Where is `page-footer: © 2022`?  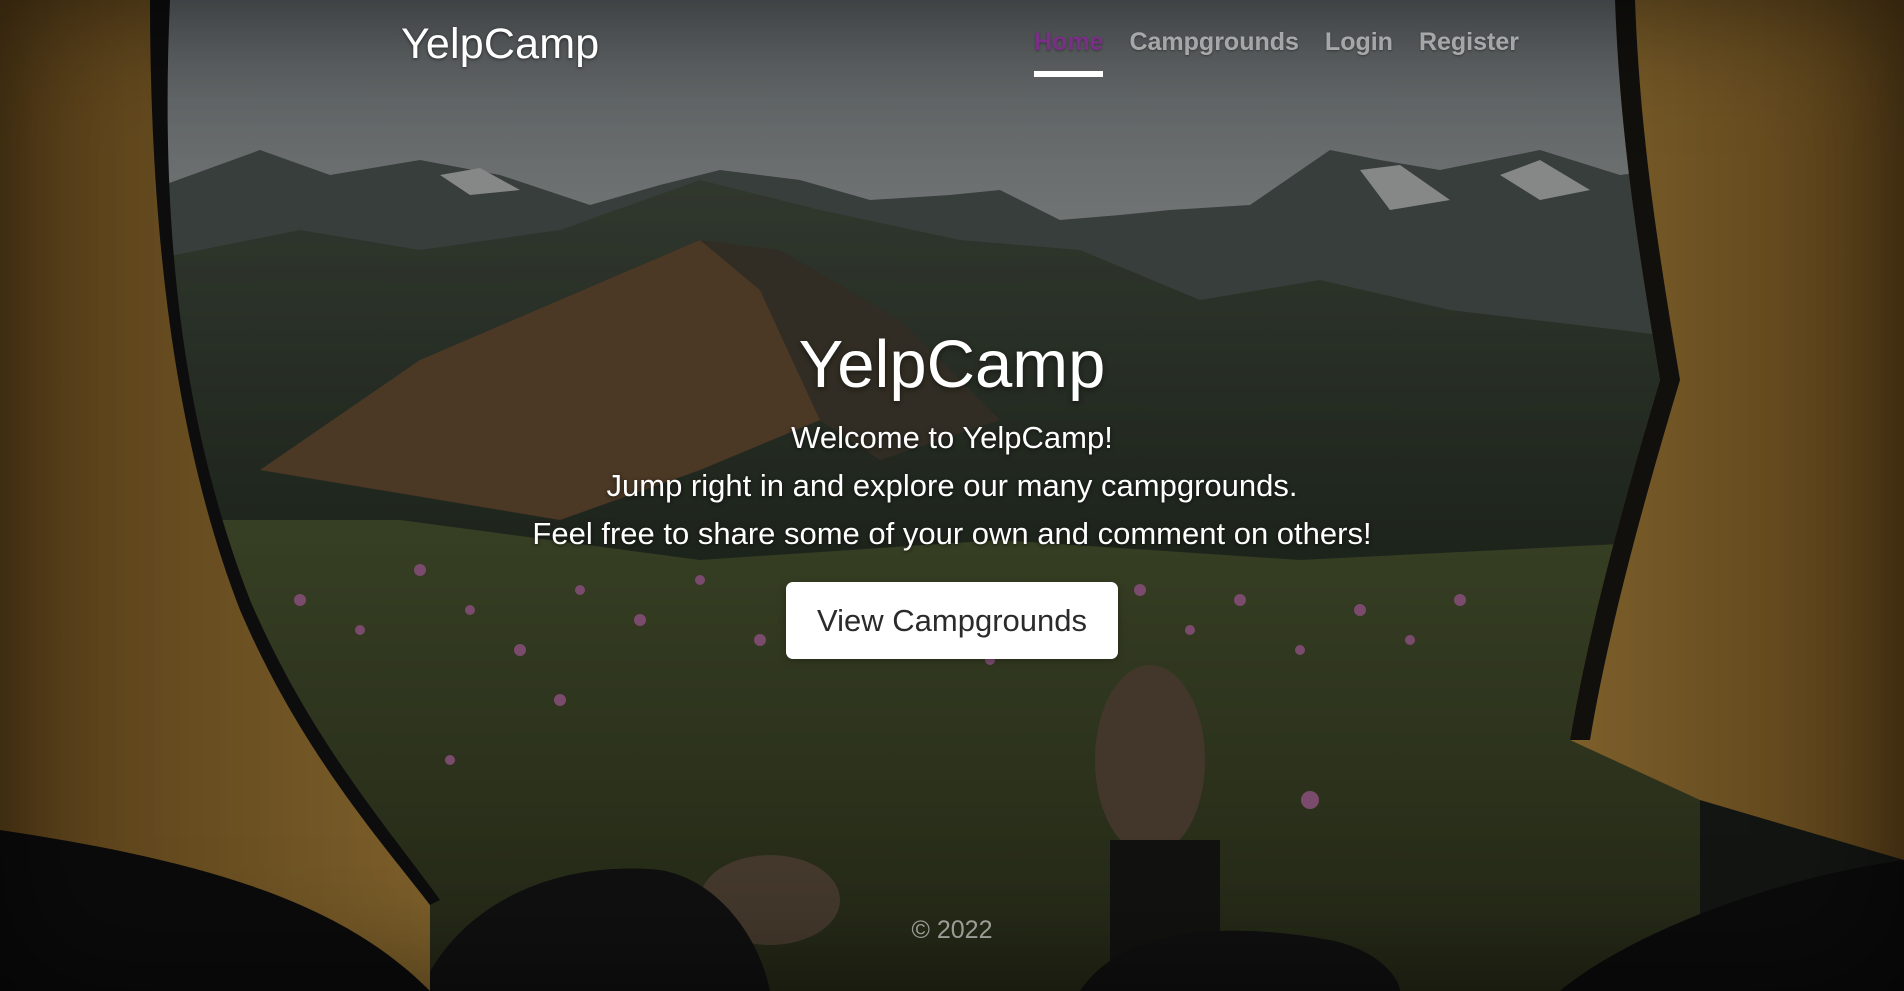
page-footer: © 2022 is located at coordinates (952, 930).